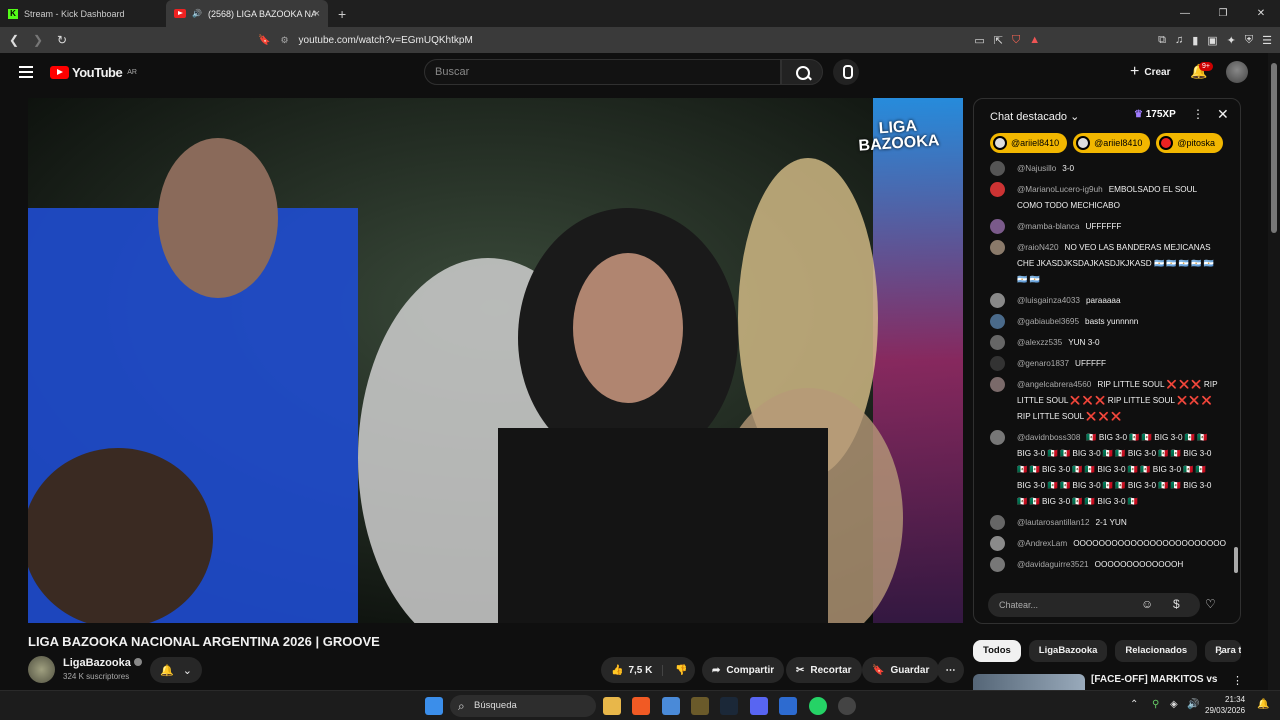 The image size is (1280, 720). I want to click on tab-kick-dashboard: K Stream - Kick Dashboard, so click(83, 13).